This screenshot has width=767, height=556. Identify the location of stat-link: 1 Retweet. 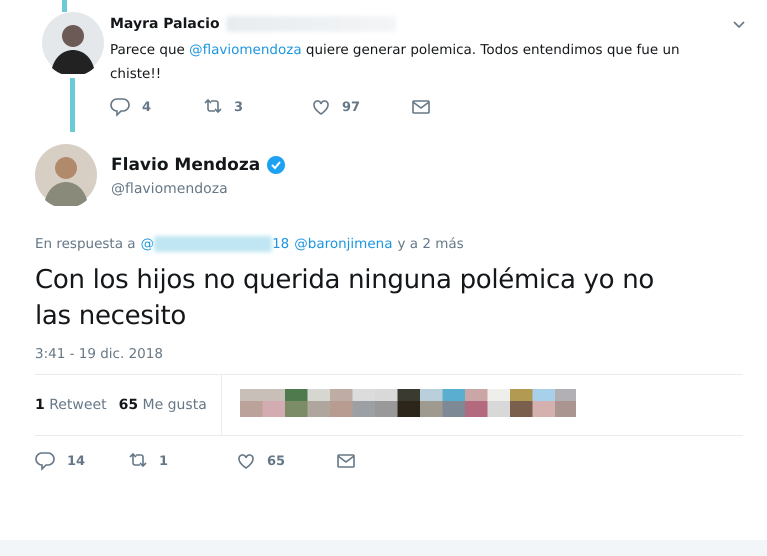
(71, 405).